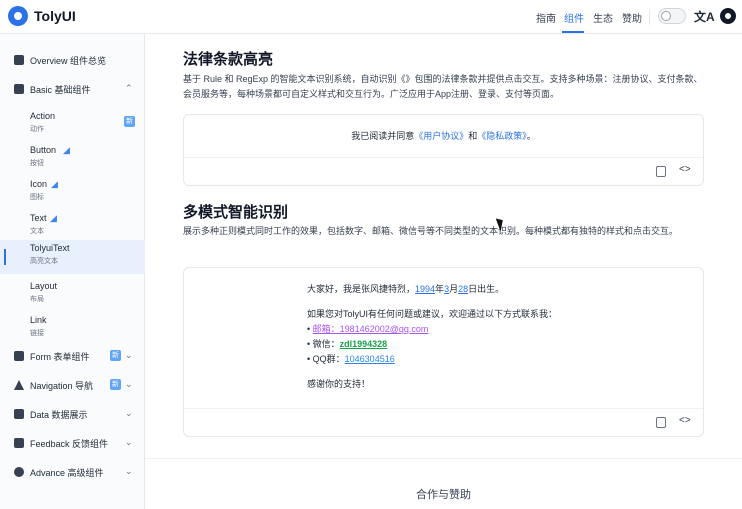 The width and height of the screenshot is (742, 509). What do you see at coordinates (432, 314) in the screenshot?
I see `contact-intro: 如果您对TolyUI有任何问题或建议，欢迎通过以下方式联系我：` at bounding box center [432, 314].